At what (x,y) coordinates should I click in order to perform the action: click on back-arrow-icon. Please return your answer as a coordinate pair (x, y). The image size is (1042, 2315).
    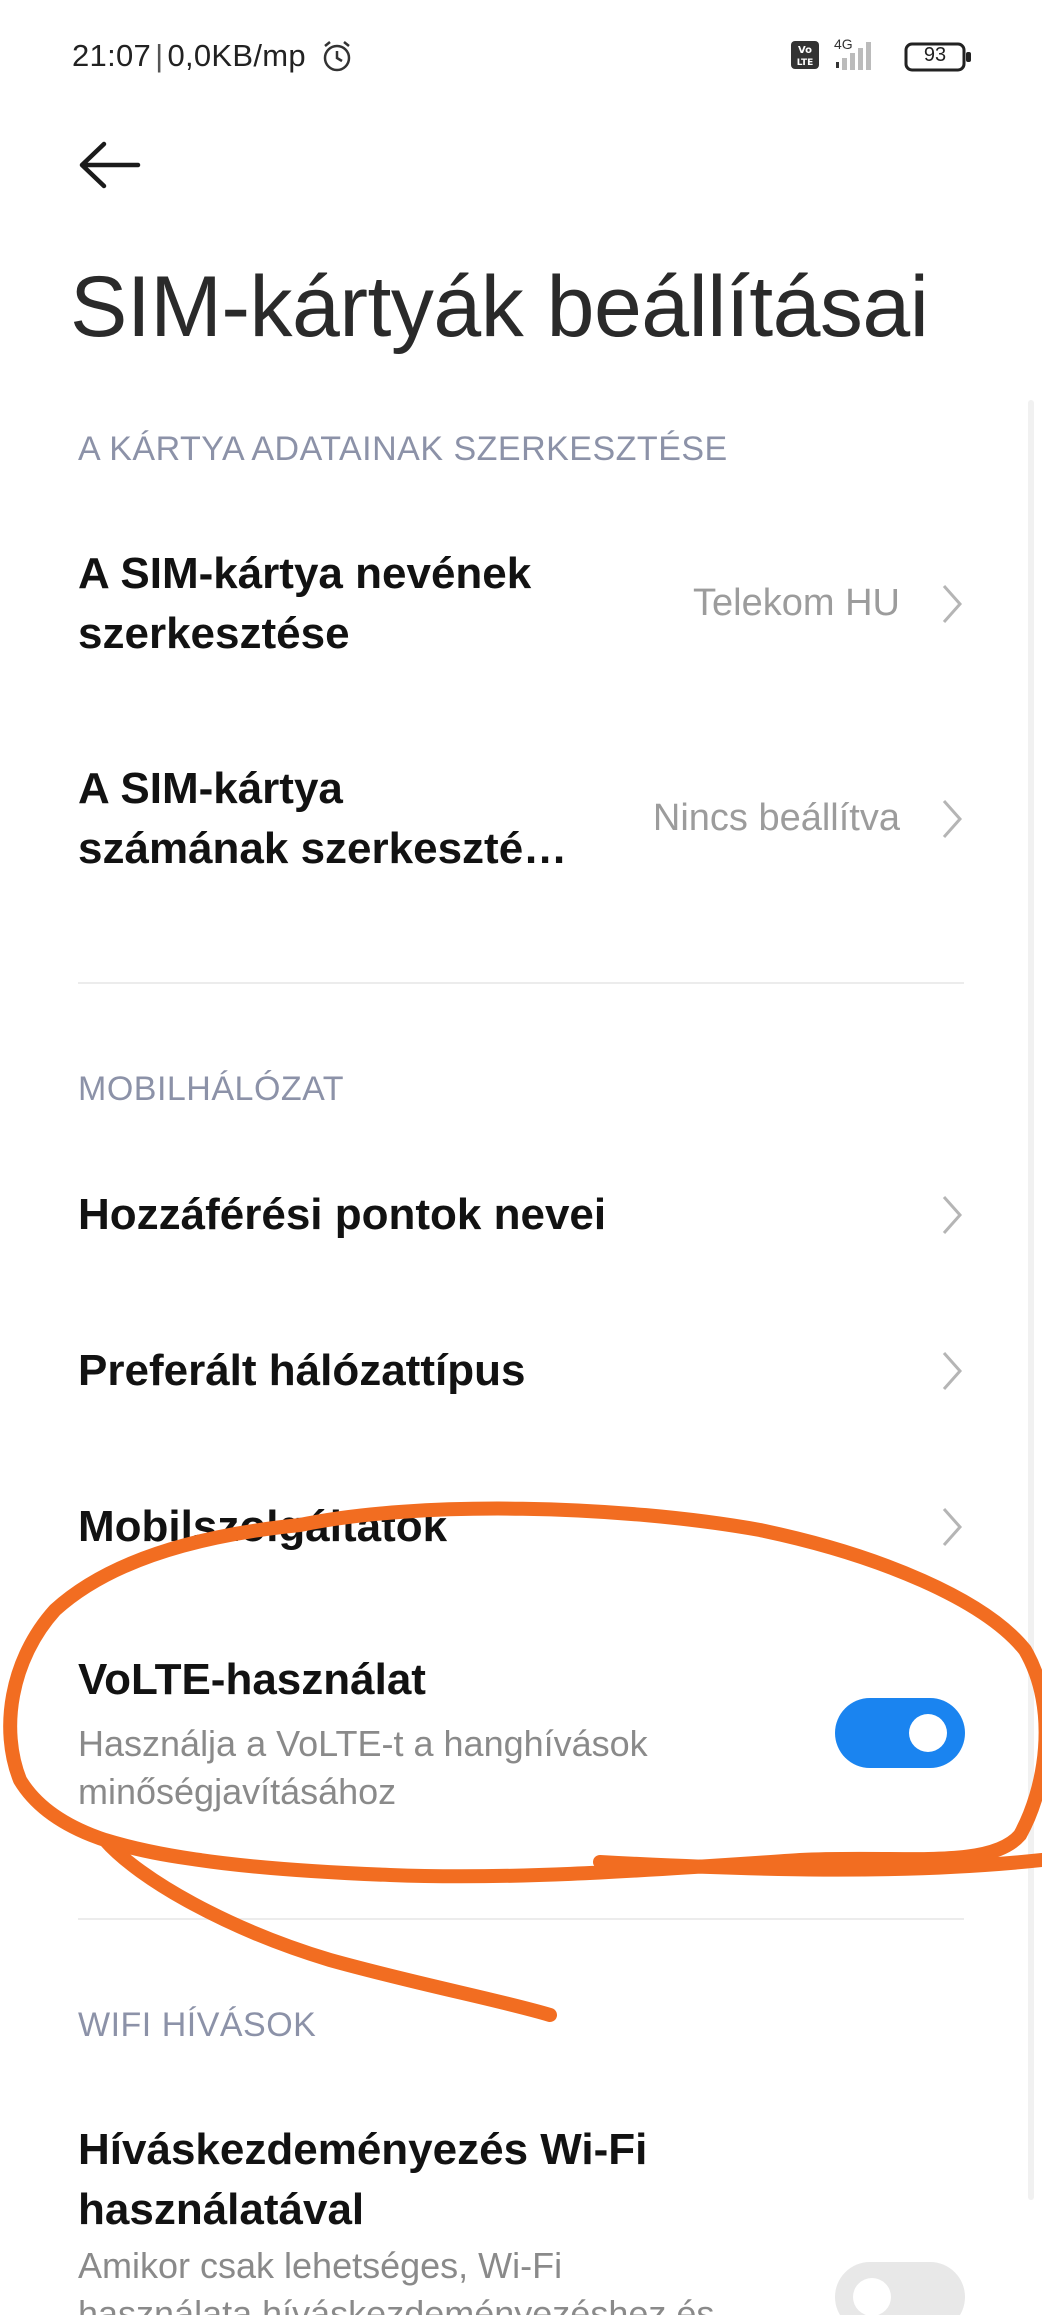
    Looking at the image, I should click on (111, 165).